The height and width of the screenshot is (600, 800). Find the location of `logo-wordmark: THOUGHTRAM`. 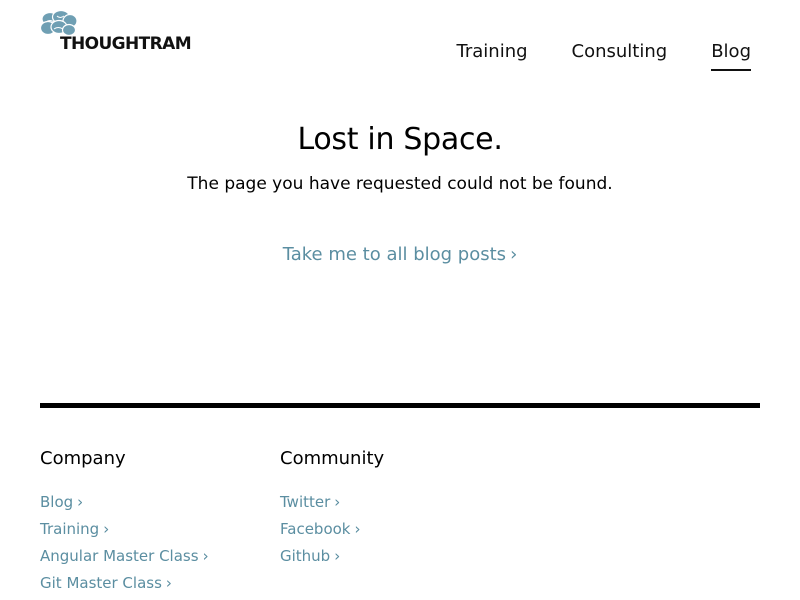

logo-wordmark: THOUGHTRAM is located at coordinates (126, 44).